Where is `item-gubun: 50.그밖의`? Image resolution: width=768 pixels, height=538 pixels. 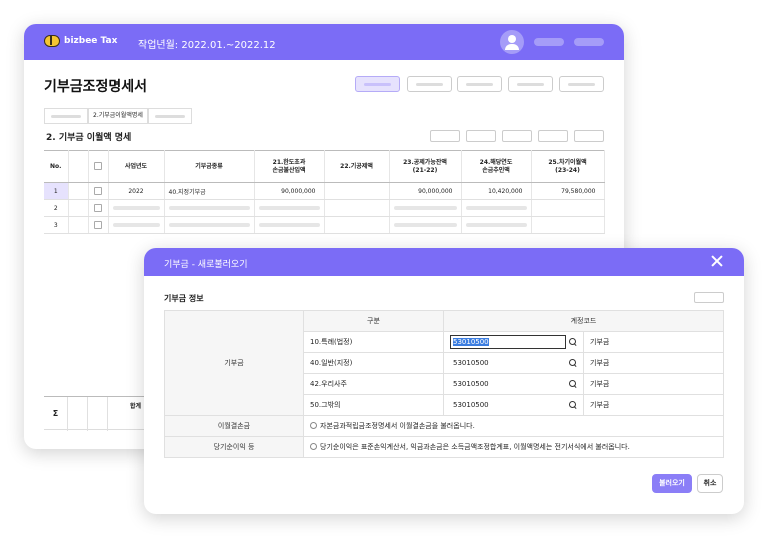
item-gubun: 50.그밖의 is located at coordinates (373, 405).